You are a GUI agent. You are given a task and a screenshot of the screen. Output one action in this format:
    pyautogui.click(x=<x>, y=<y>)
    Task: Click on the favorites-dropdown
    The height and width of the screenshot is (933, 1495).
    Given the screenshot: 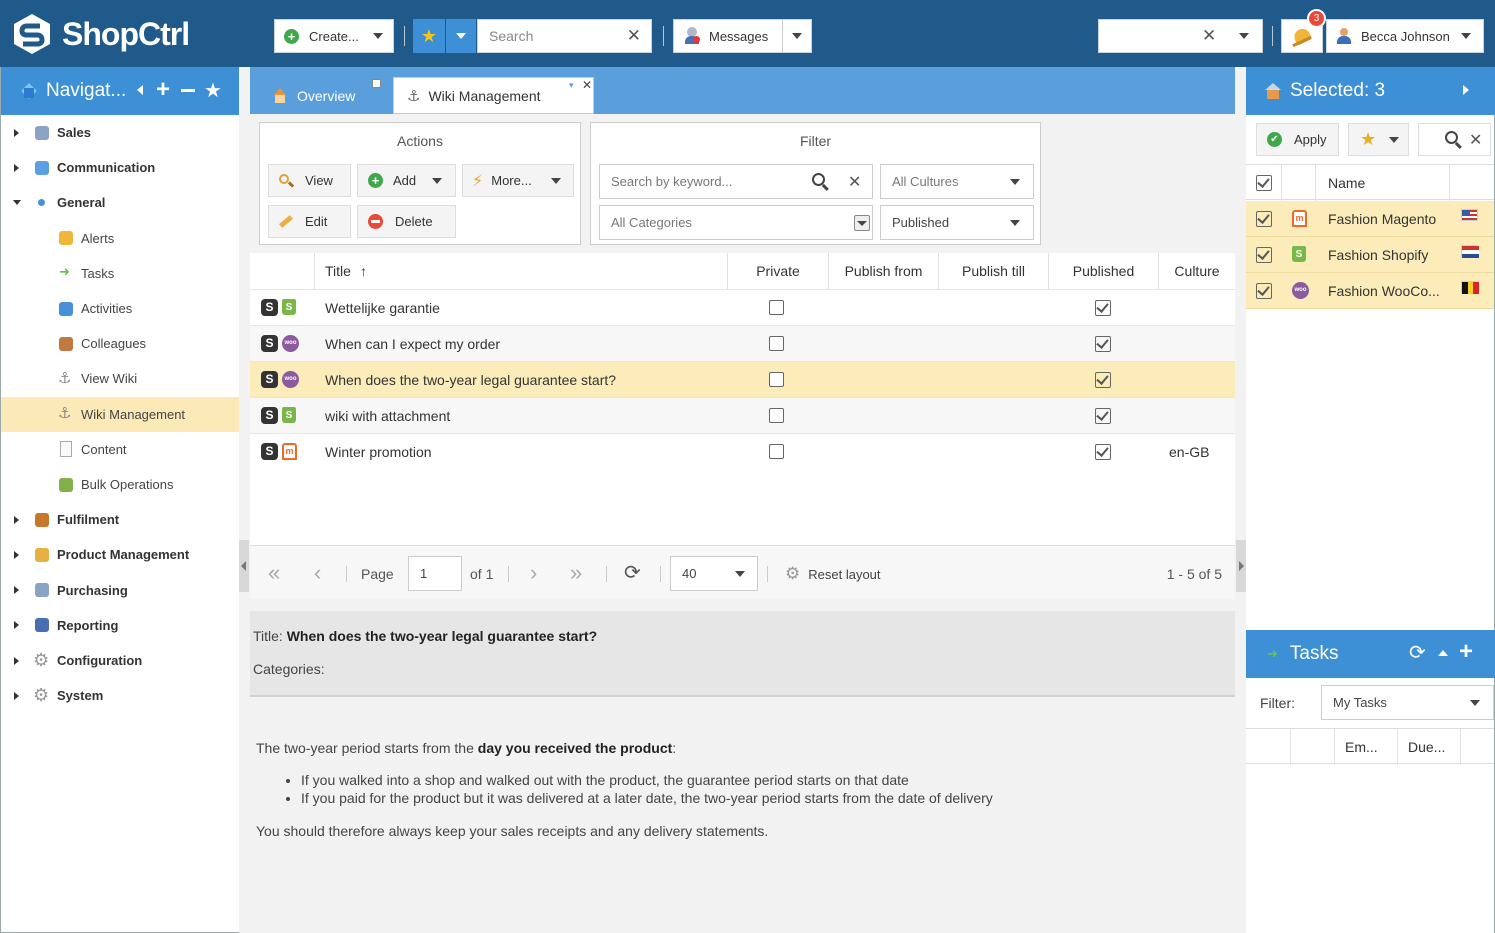 What is the action you would take?
    pyautogui.click(x=461, y=36)
    